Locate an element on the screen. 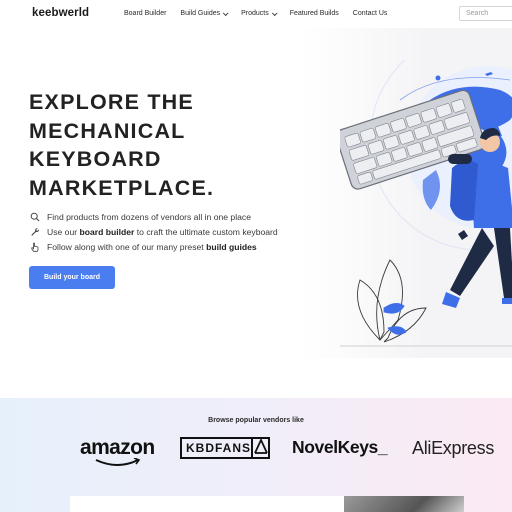 The width and height of the screenshot is (512, 512). vendor-logo-amazon: amazon is located at coordinates (117, 451).